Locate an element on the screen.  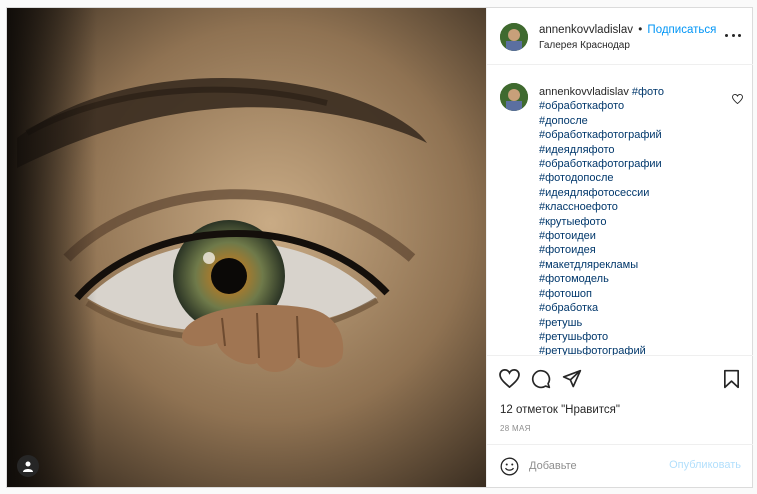
bookmark-icon is located at coordinates (731, 379).